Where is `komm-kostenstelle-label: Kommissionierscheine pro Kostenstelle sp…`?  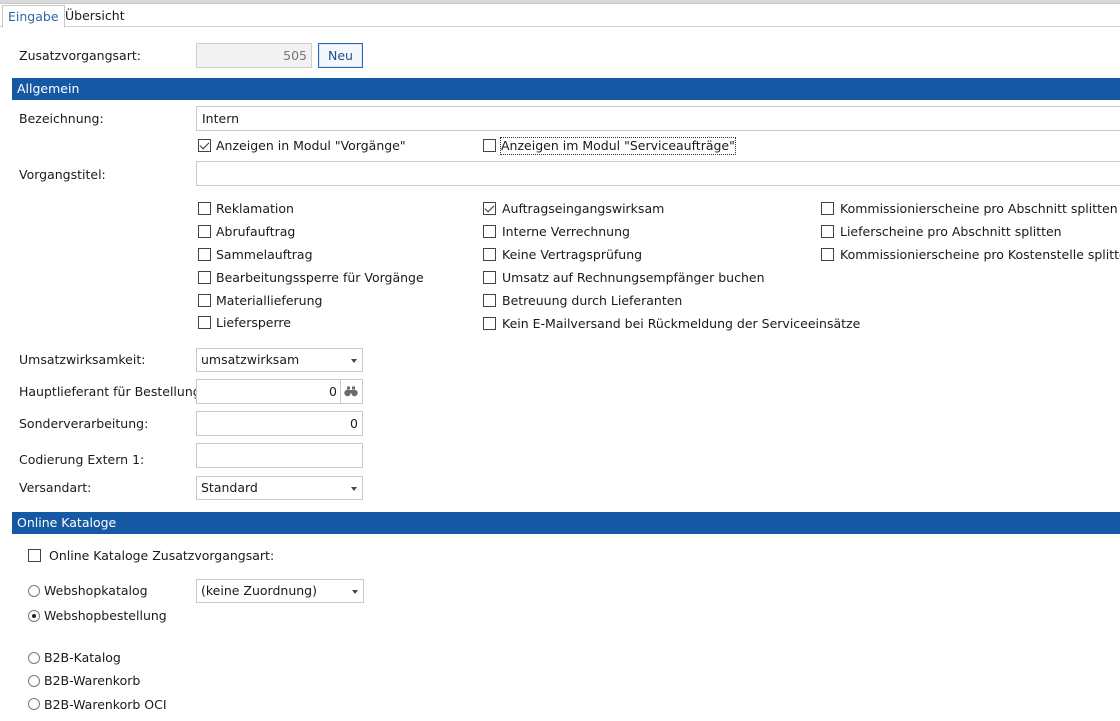
komm-kostenstelle-label: Kommissionierscheine pro Kostenstelle sp… is located at coordinates (980, 254).